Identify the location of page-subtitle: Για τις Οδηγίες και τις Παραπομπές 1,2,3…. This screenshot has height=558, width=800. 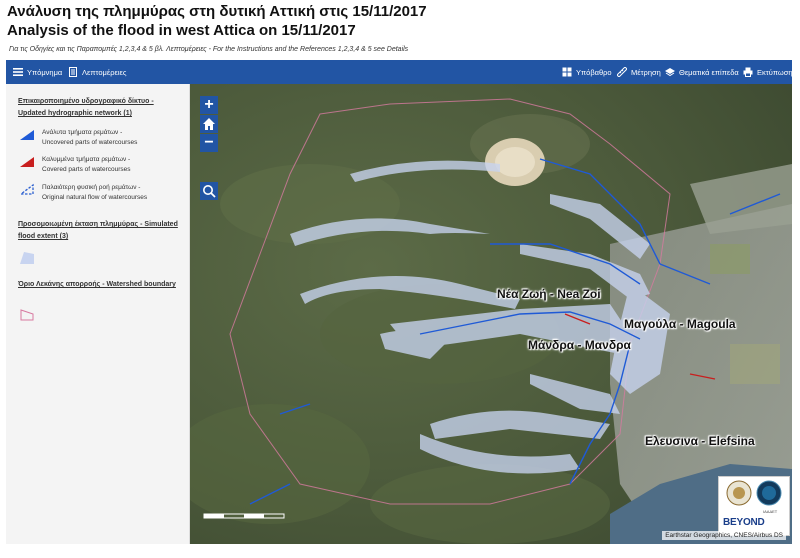
(209, 49).